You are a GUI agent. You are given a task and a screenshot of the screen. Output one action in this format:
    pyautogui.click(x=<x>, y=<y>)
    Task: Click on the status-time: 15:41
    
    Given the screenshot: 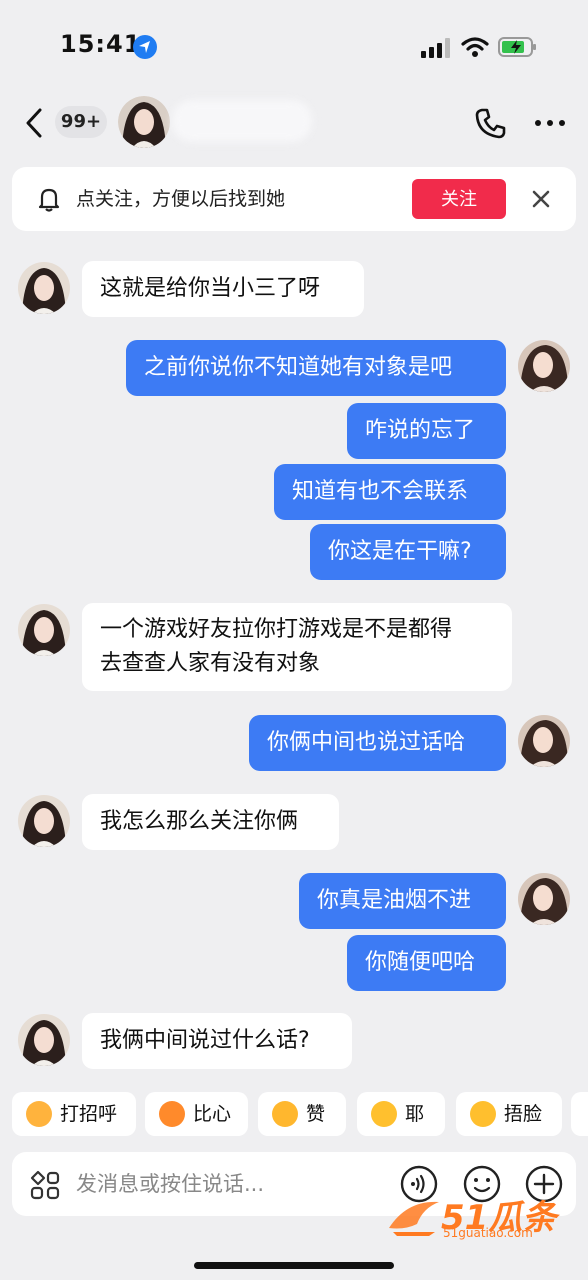 What is the action you would take?
    pyautogui.click(x=101, y=44)
    